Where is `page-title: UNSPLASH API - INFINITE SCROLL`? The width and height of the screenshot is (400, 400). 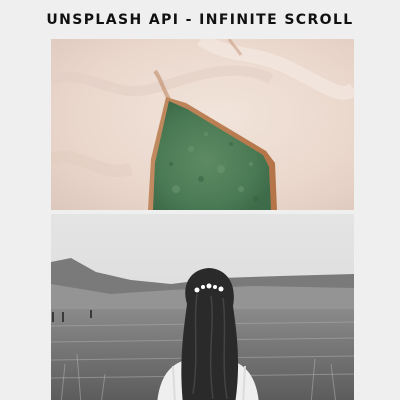
page-title: UNSPLASH API - INFINITE SCROLL is located at coordinates (200, 20).